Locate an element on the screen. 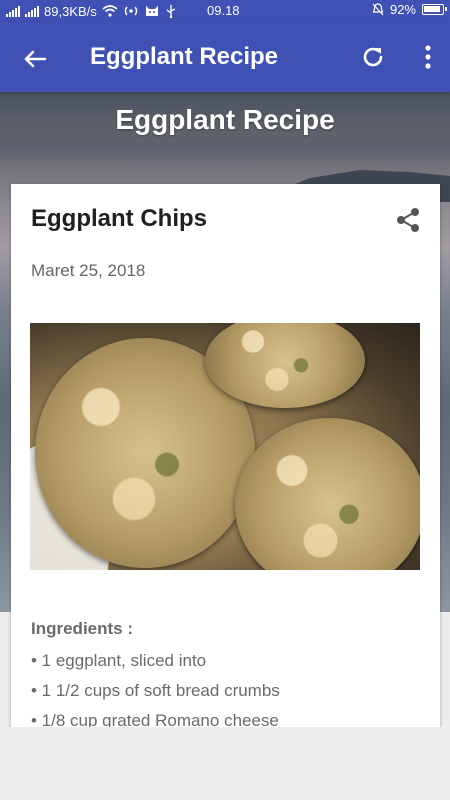  status-bar: 89,3KB/s 09.18 92% is located at coordinates (225, 11).